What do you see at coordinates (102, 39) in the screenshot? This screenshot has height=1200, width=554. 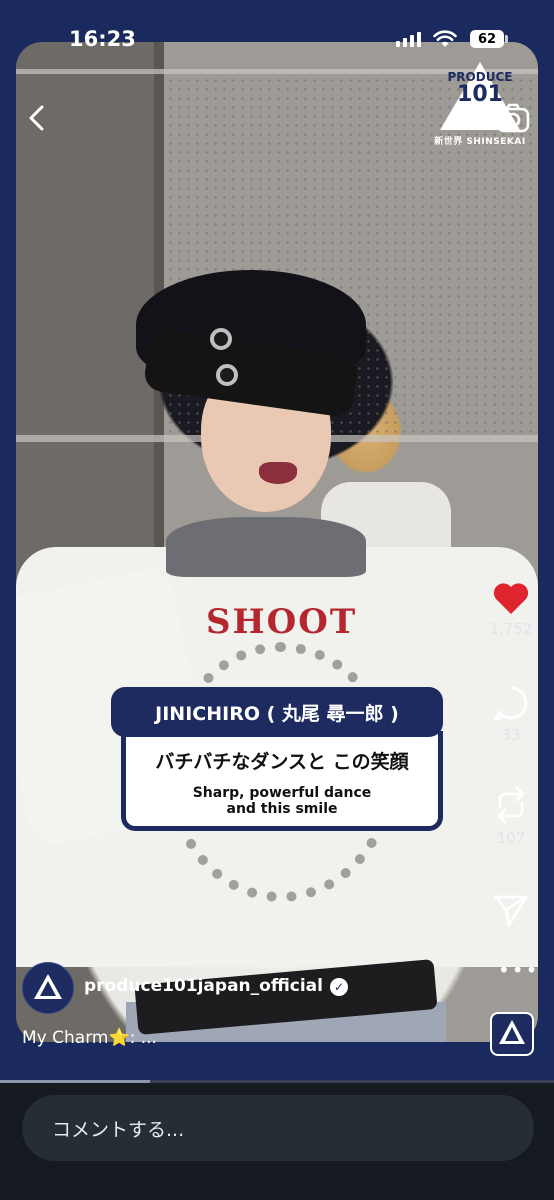 I see `status-time: 16:23` at bounding box center [102, 39].